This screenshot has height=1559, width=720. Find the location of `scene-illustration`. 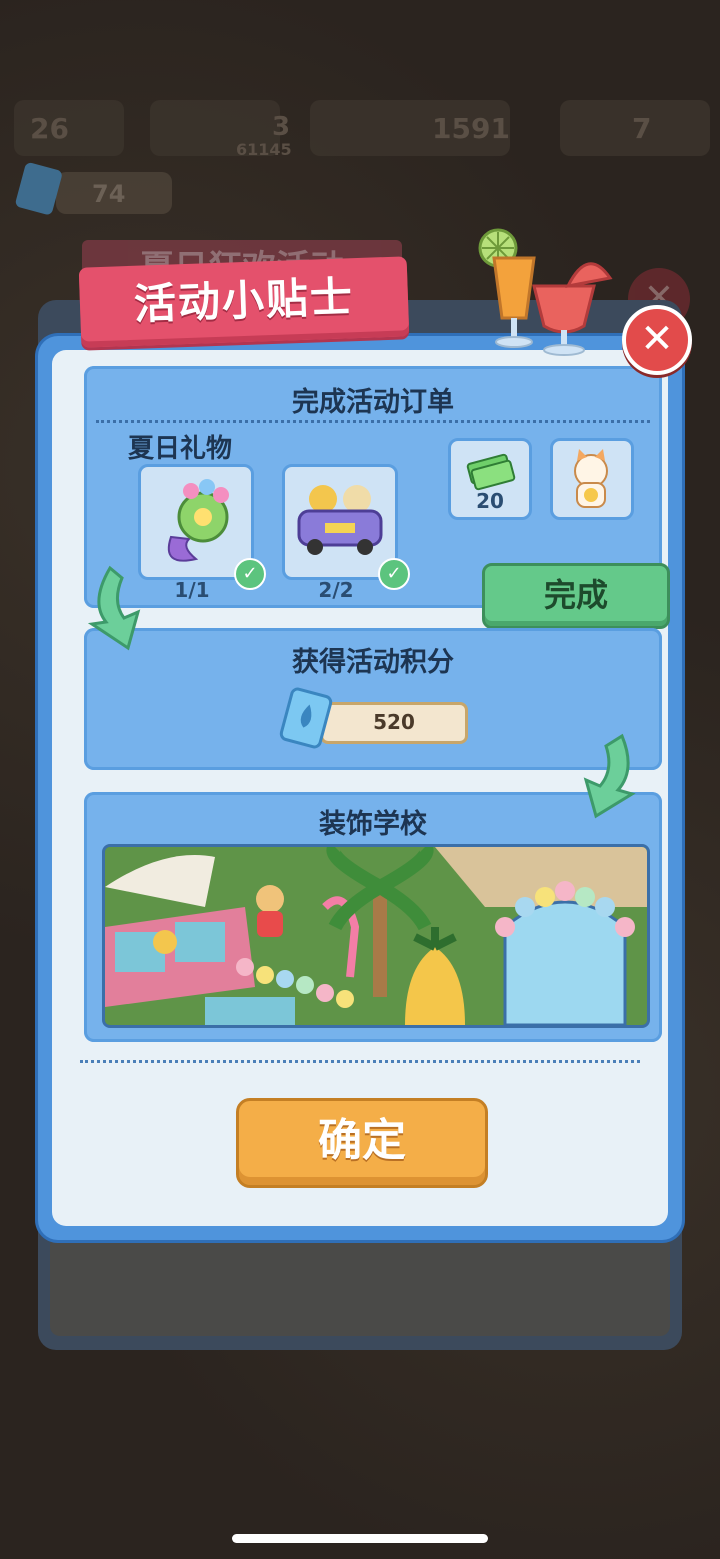

scene-illustration is located at coordinates (376, 936).